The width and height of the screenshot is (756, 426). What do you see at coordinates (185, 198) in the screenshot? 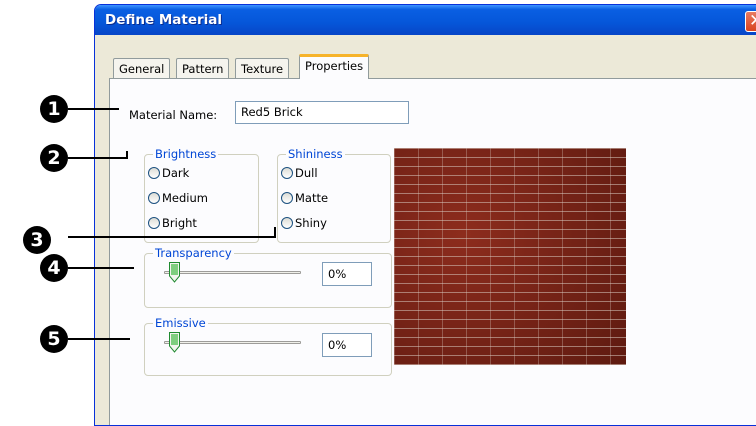
I see `radio-label: Medium` at bounding box center [185, 198].